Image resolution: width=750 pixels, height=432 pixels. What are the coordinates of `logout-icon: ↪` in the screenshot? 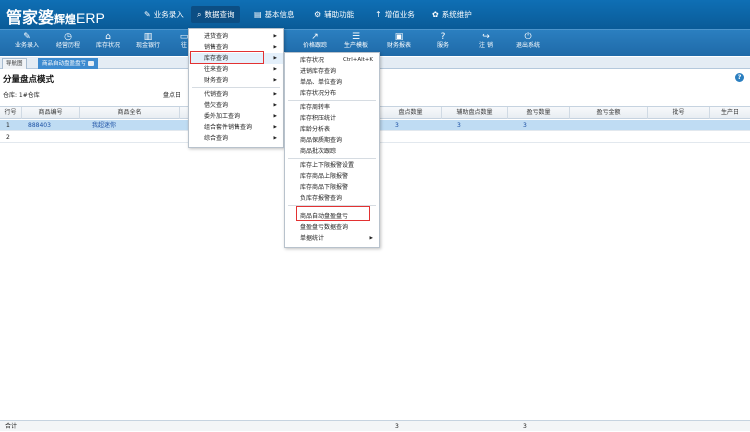 It's located at (486, 37).